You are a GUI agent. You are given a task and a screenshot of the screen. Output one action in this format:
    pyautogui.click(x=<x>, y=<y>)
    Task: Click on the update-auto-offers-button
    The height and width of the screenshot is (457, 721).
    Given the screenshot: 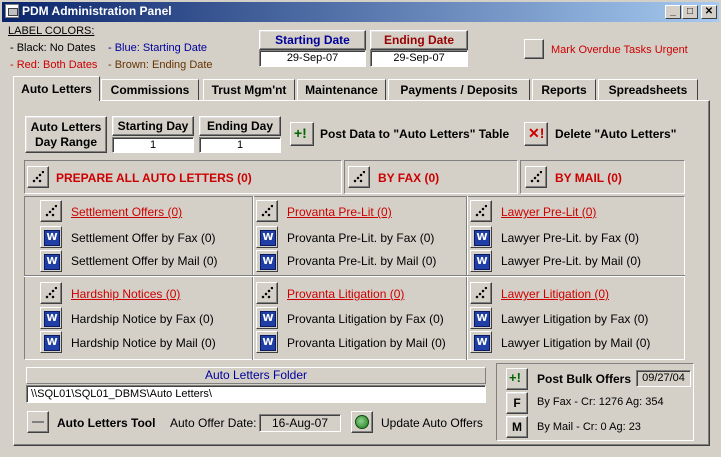 What is the action you would take?
    pyautogui.click(x=362, y=422)
    